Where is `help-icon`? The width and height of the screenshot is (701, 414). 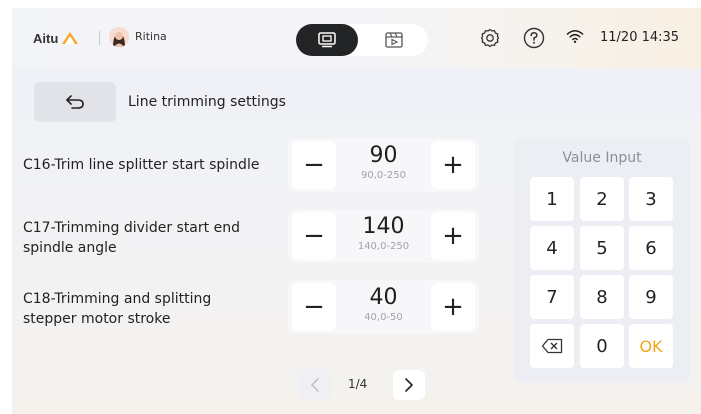 help-icon is located at coordinates (534, 38).